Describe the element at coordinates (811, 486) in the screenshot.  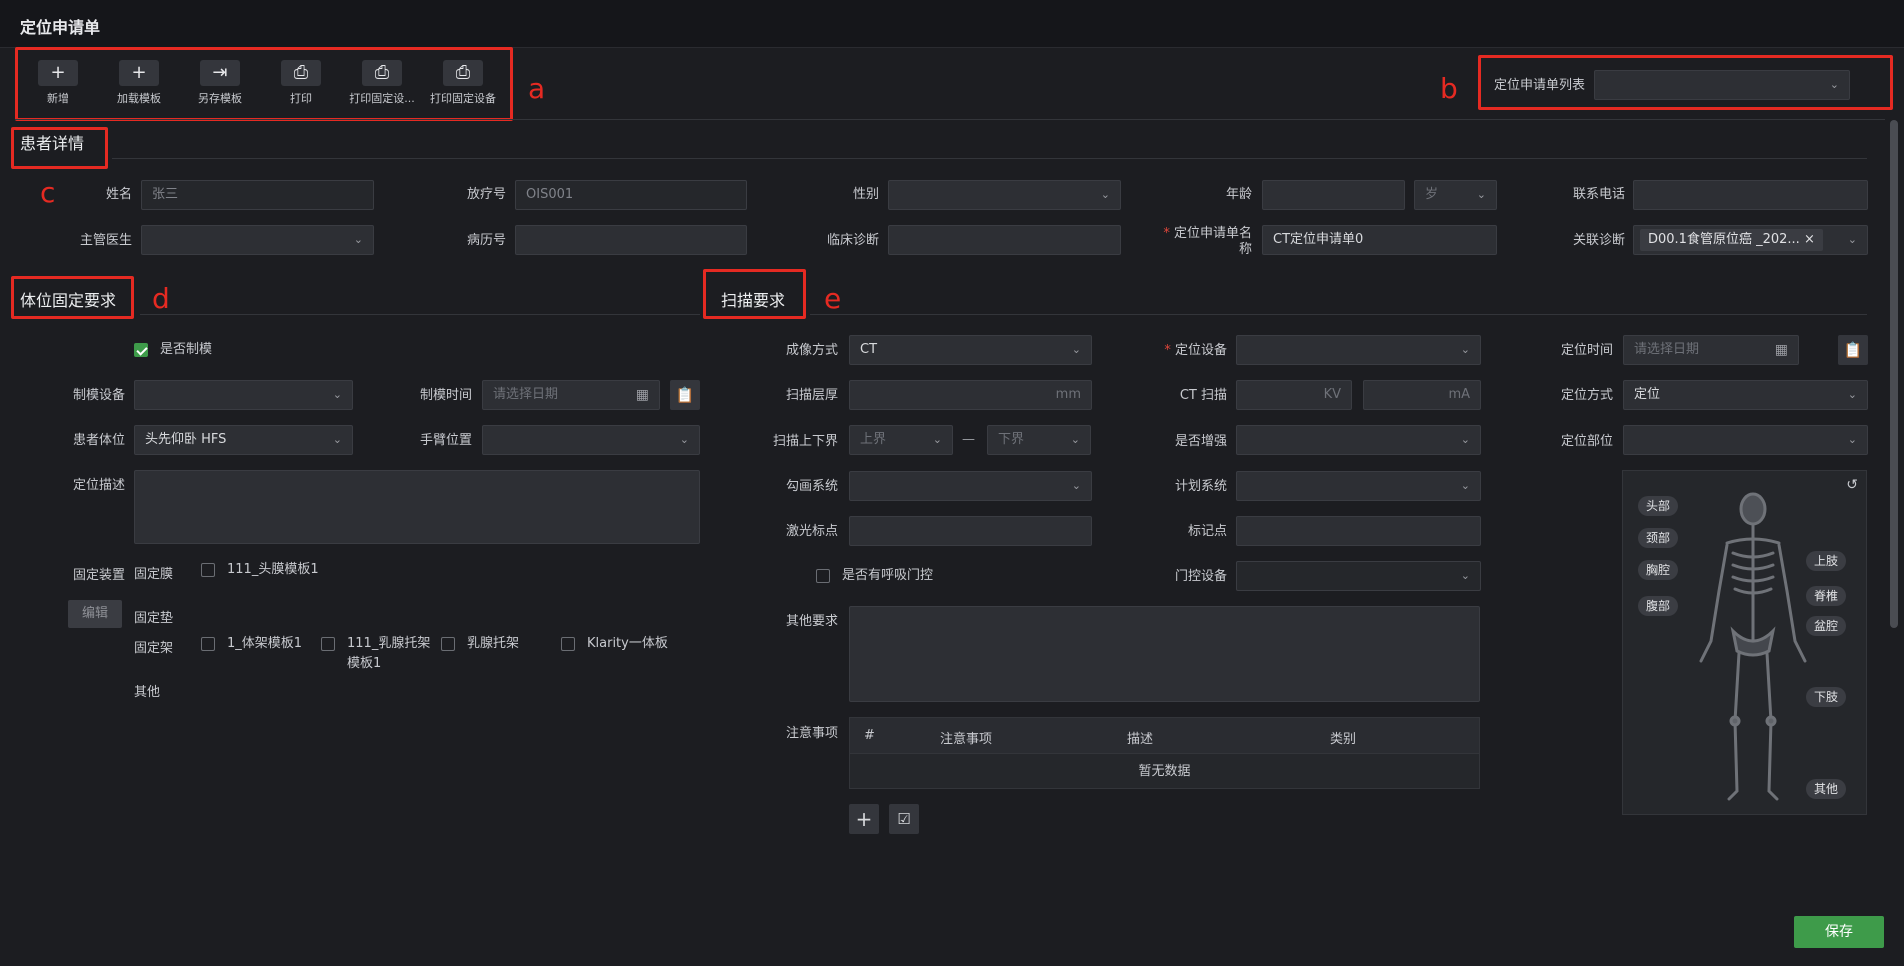
I see `contour-system-label: 勾画系统` at that location.